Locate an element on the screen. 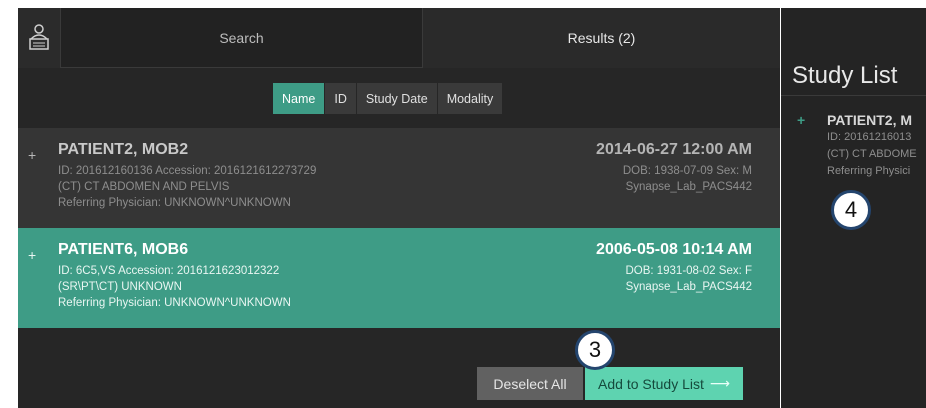 The image size is (926, 408). dob-sex: DOB: 1931-08-02 Sex: F is located at coordinates (688, 271).